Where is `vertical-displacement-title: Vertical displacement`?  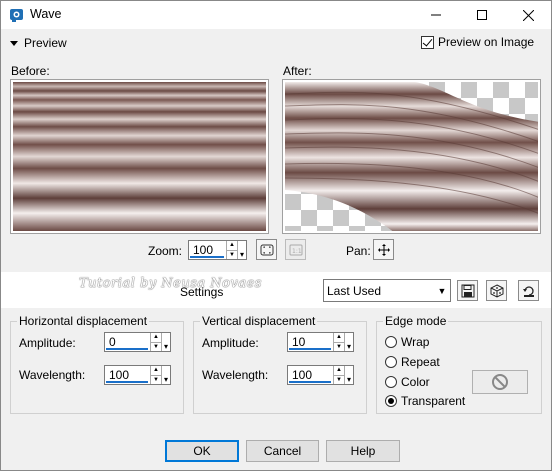
vertical-displacement-title: Vertical displacement is located at coordinates (259, 321).